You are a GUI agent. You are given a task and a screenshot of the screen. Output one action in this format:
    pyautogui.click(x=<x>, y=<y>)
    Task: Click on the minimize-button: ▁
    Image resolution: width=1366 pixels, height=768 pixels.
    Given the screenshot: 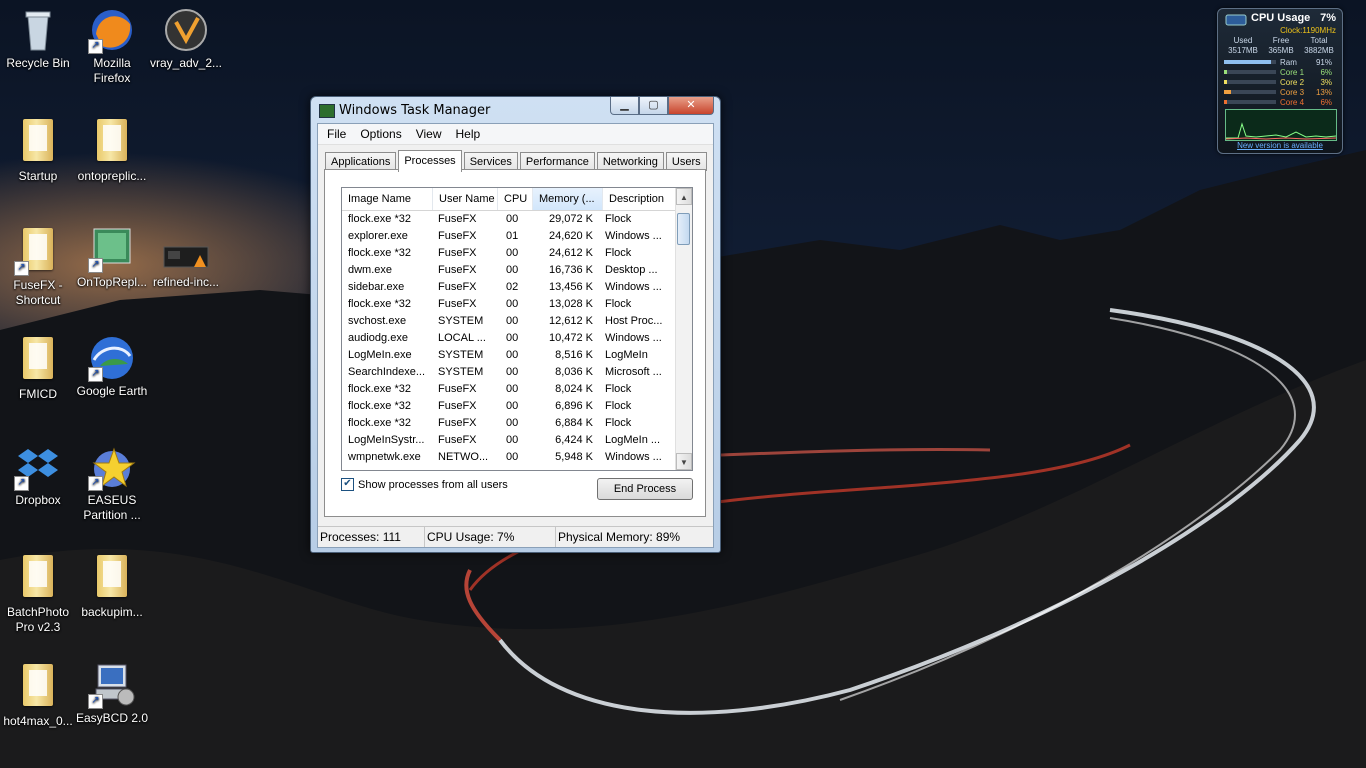 What is the action you would take?
    pyautogui.click(x=624, y=106)
    